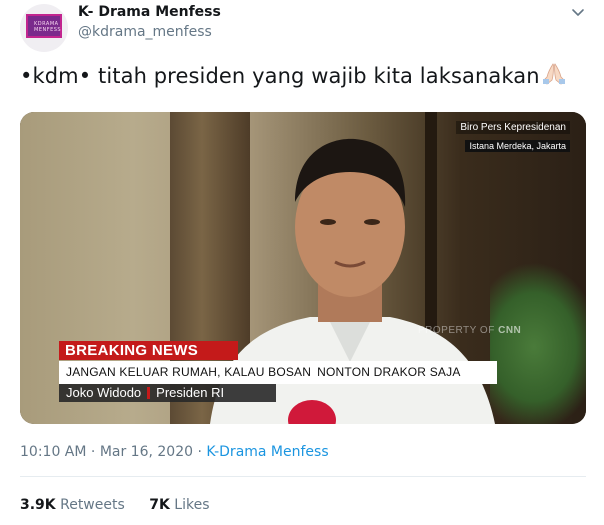 The height and width of the screenshot is (525, 604). Describe the element at coordinates (303, 476) in the screenshot. I see `divider` at that location.